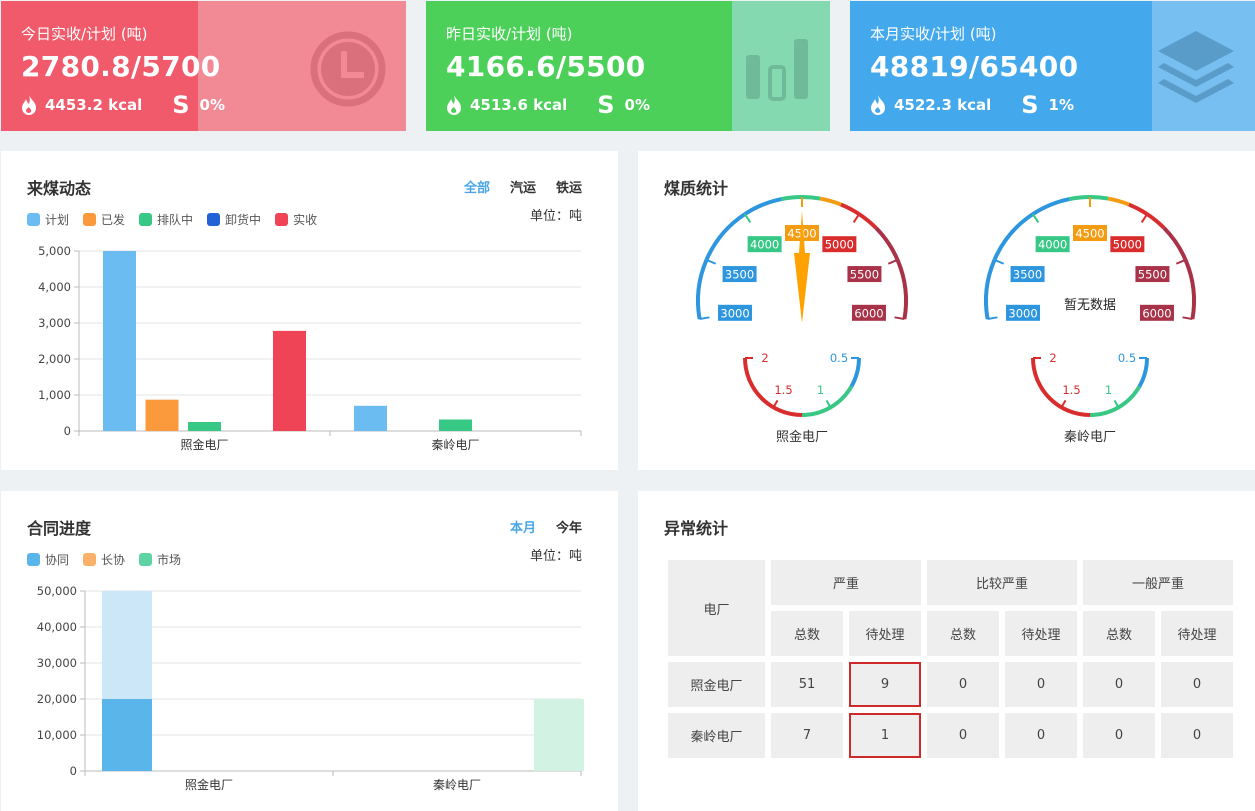 This screenshot has height=811, width=1255. Describe the element at coordinates (974, 66) in the screenshot. I see `stat-value: 48819/65400` at that location.